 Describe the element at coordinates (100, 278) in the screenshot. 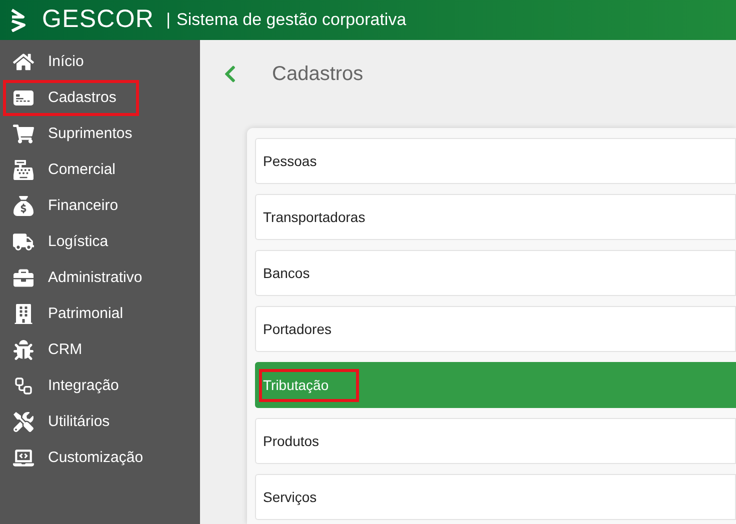

I see `sidebar-item: Administrativo` at that location.